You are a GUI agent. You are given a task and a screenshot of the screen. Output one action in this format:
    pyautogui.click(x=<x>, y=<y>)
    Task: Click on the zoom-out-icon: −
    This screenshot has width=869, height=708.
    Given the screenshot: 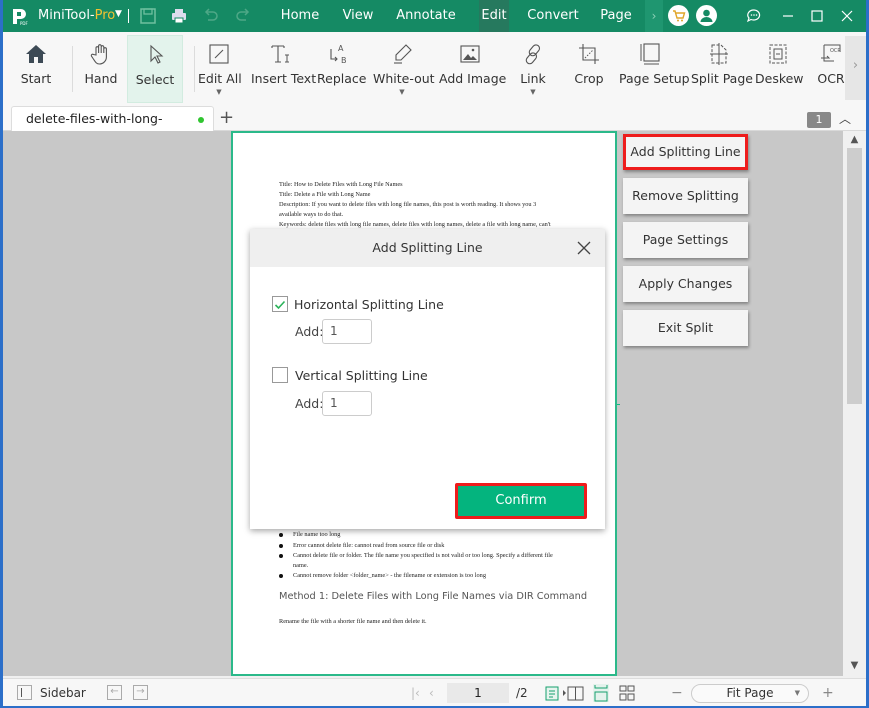 What is the action you would take?
    pyautogui.click(x=677, y=692)
    